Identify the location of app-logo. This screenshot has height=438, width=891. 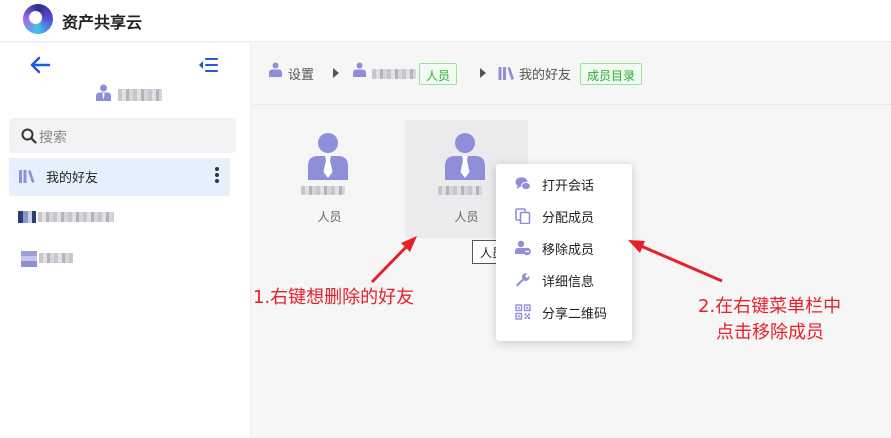
(38, 19).